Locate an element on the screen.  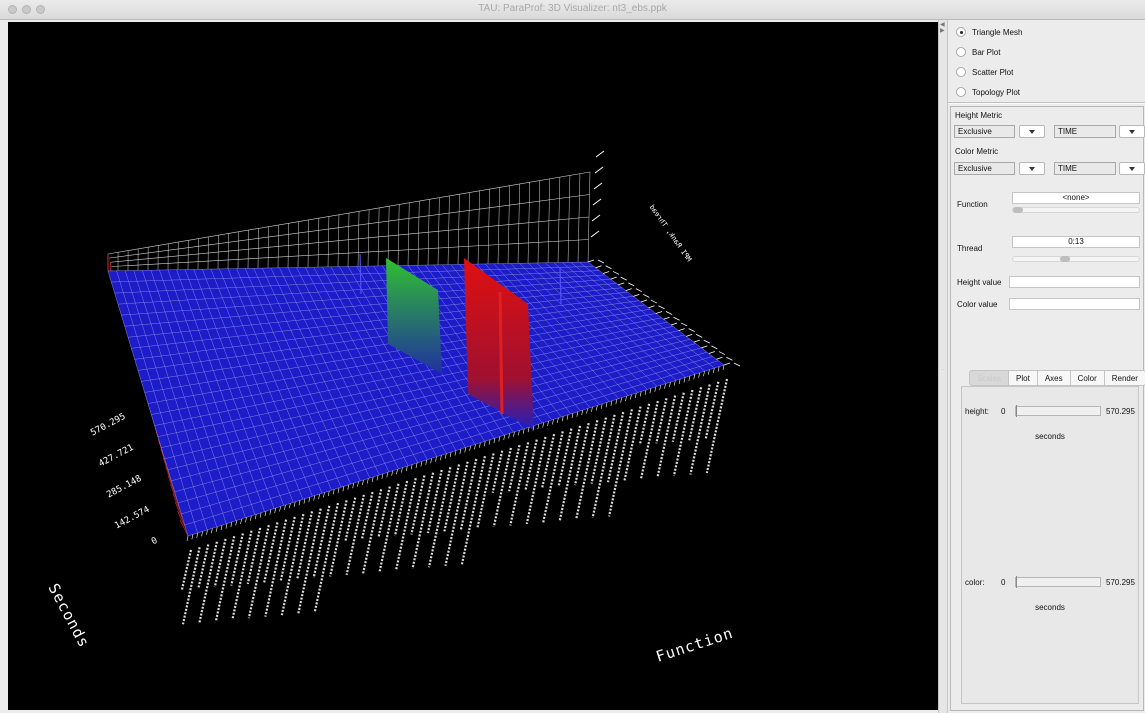
radio-bar-plot: Bar Plot is located at coordinates (978, 52).